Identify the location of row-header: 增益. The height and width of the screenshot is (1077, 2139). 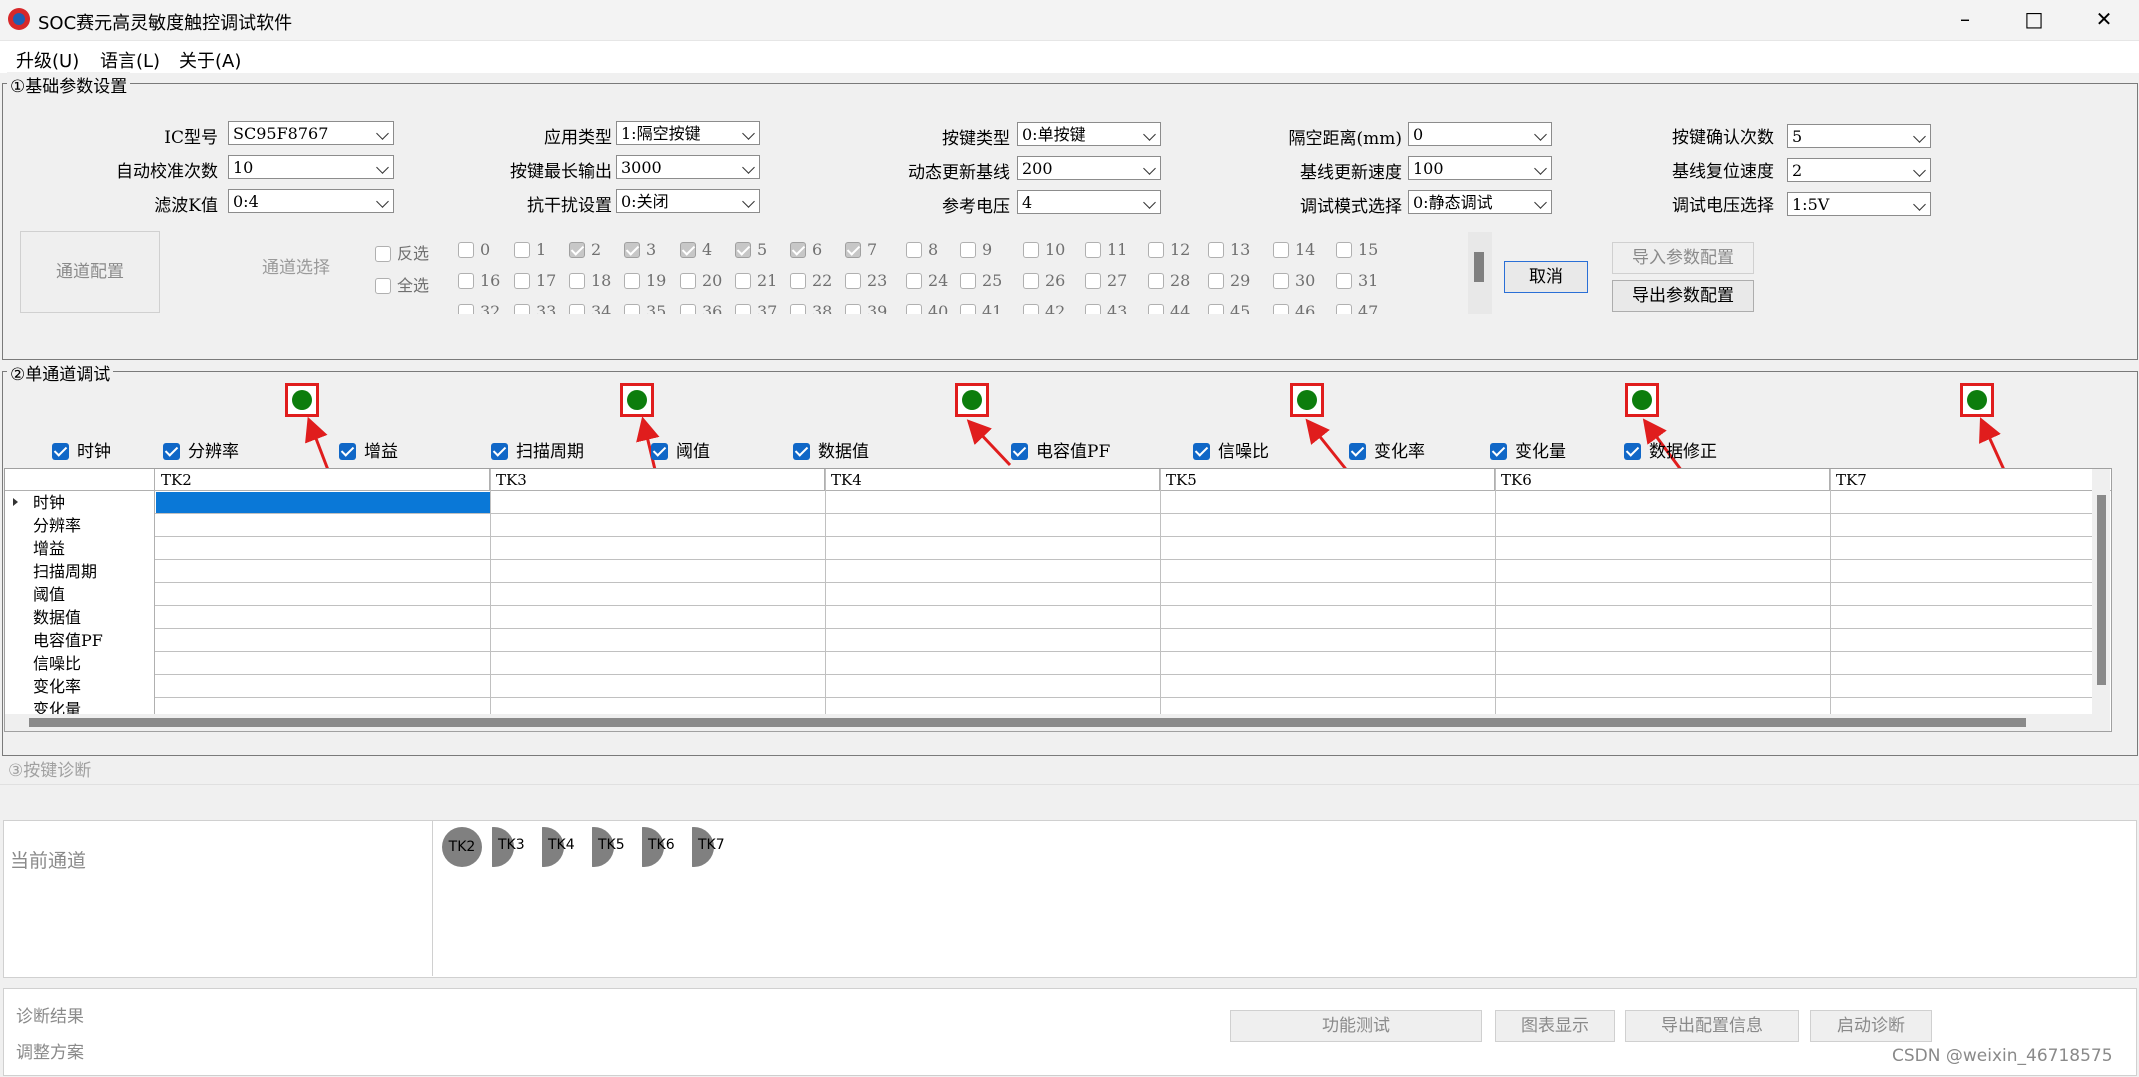
(80, 548).